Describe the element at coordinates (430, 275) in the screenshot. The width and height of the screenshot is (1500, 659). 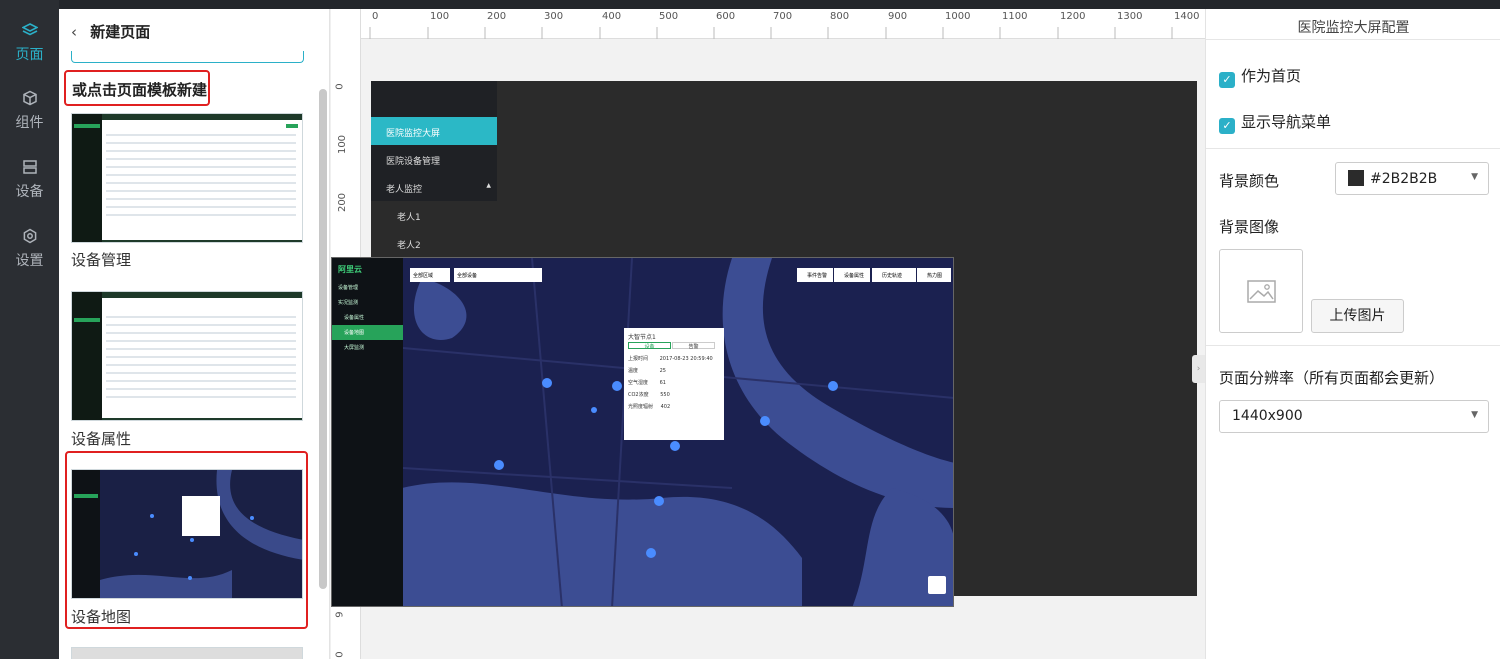
I see `map-filter-region: 全部区域` at that location.